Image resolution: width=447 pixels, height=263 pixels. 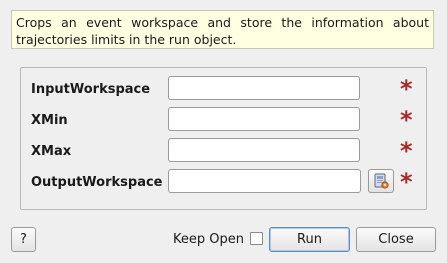 I want to click on output-workspace-field, so click(x=264, y=181).